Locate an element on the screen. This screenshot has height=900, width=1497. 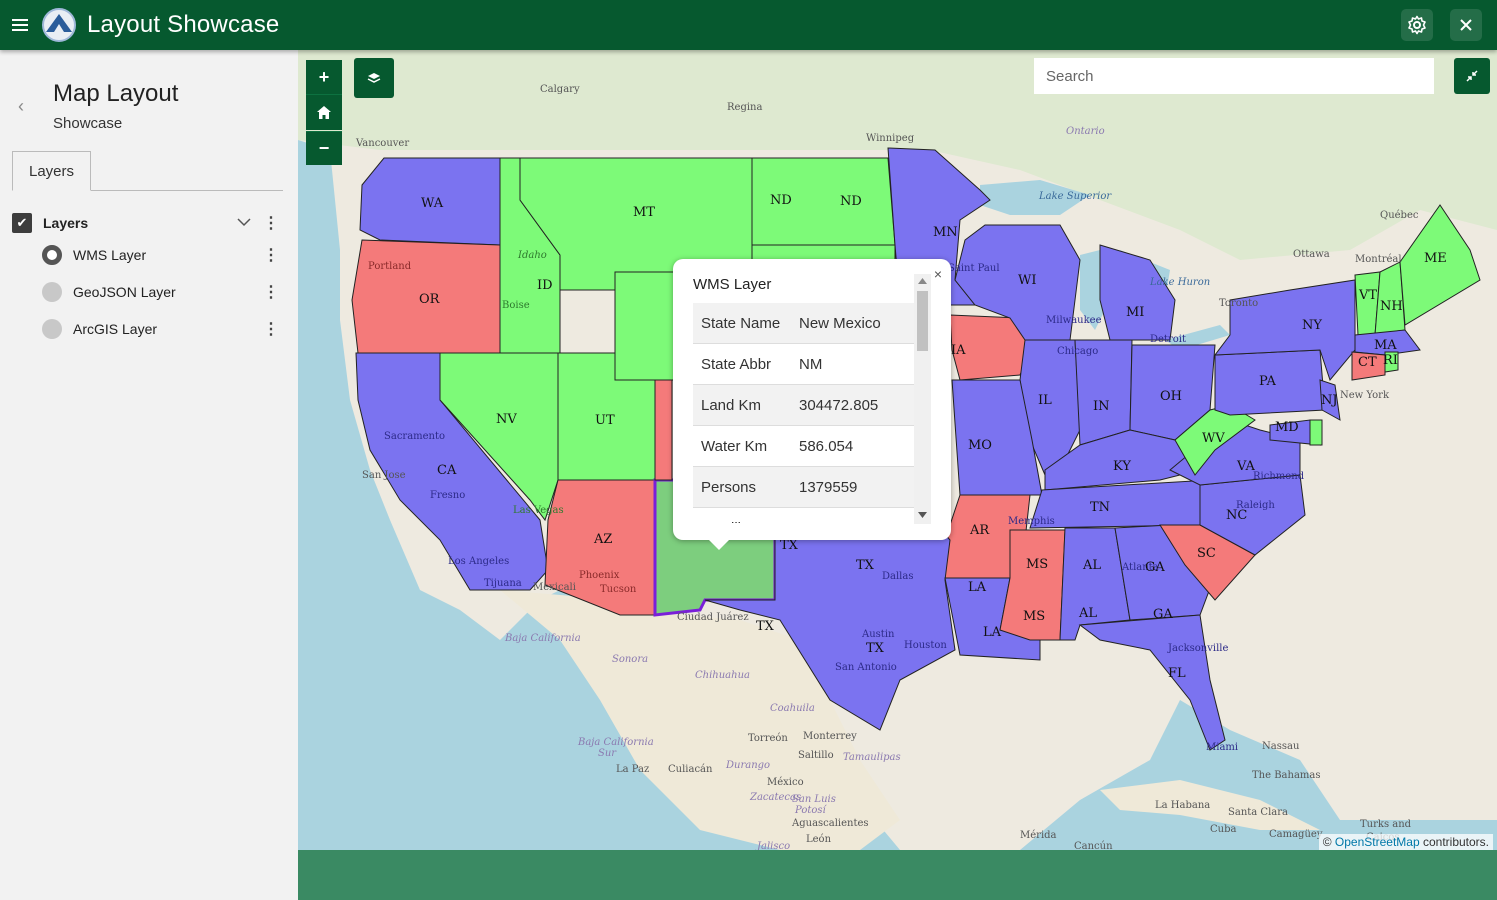
map-attribution: © OpenStreetMap contributors. is located at coordinates (1405, 842).